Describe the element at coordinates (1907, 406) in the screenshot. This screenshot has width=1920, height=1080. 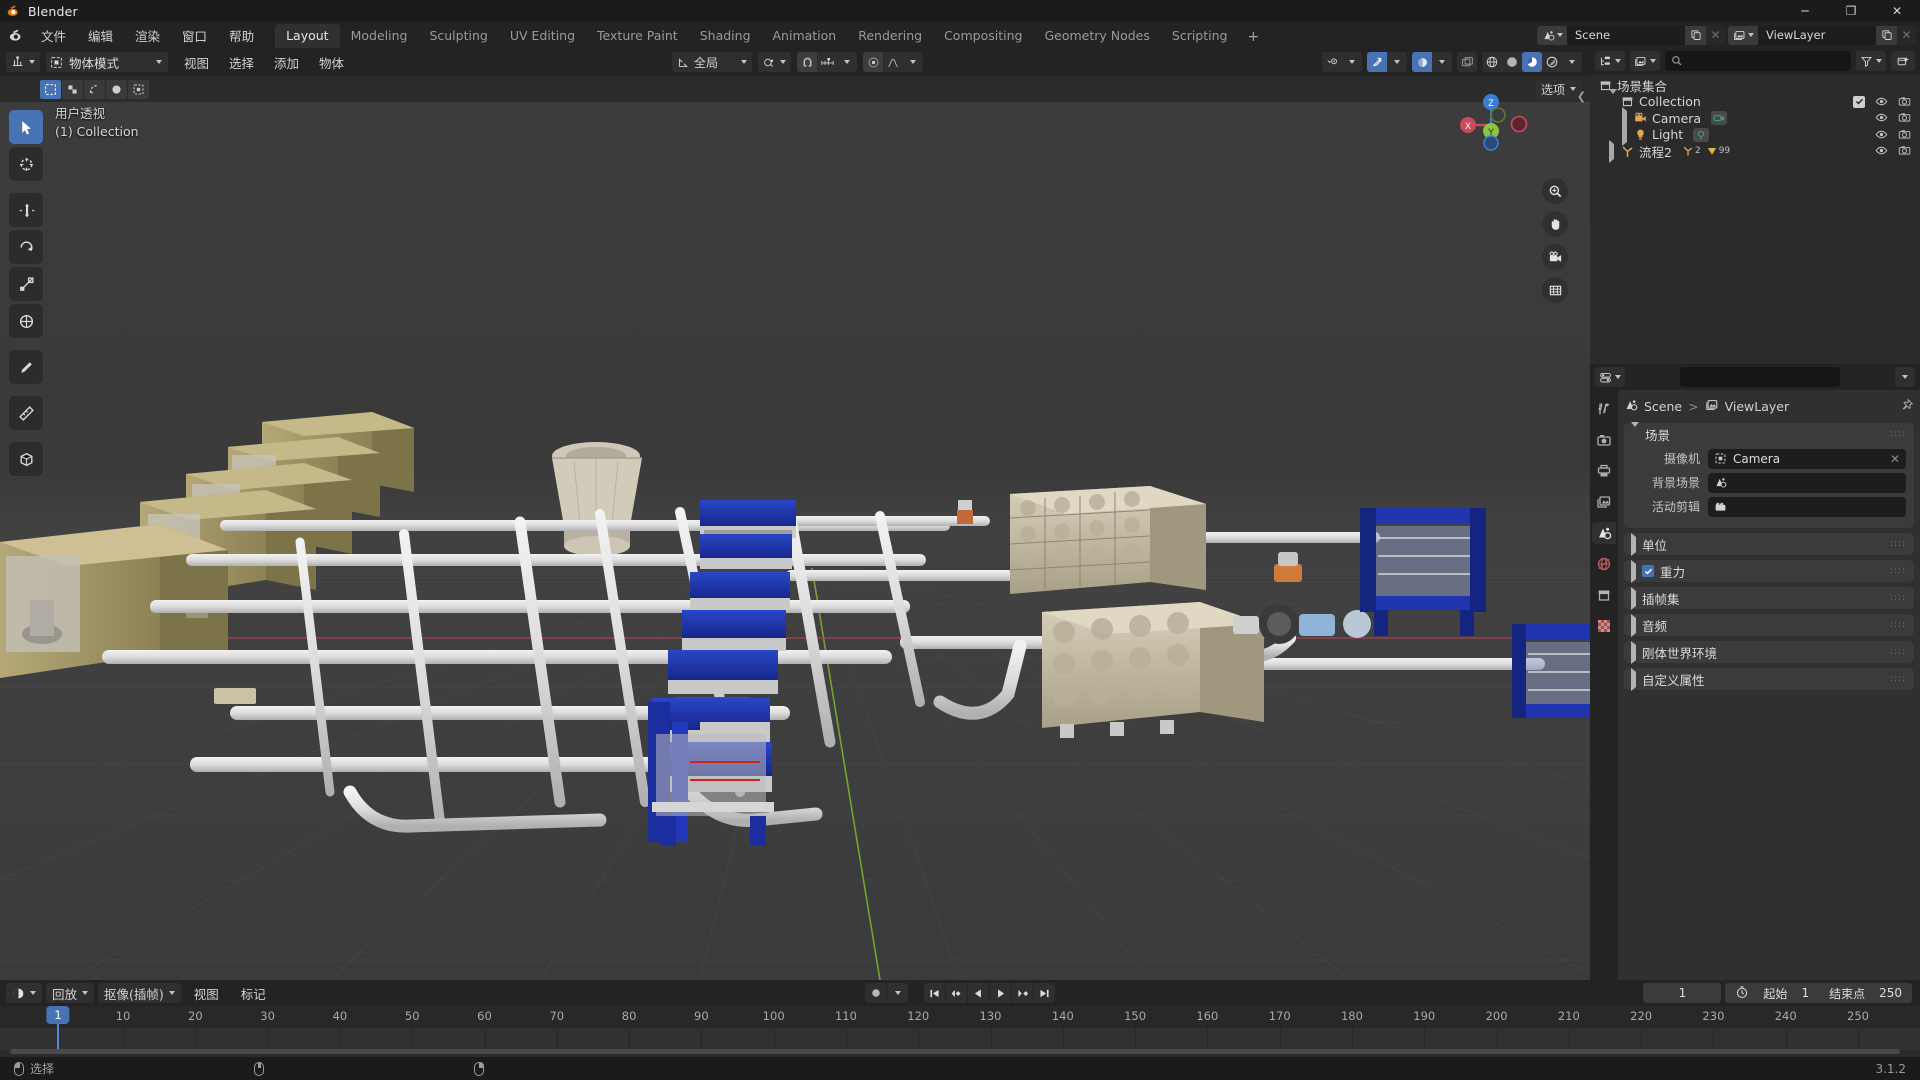
I see `pin-icon` at that location.